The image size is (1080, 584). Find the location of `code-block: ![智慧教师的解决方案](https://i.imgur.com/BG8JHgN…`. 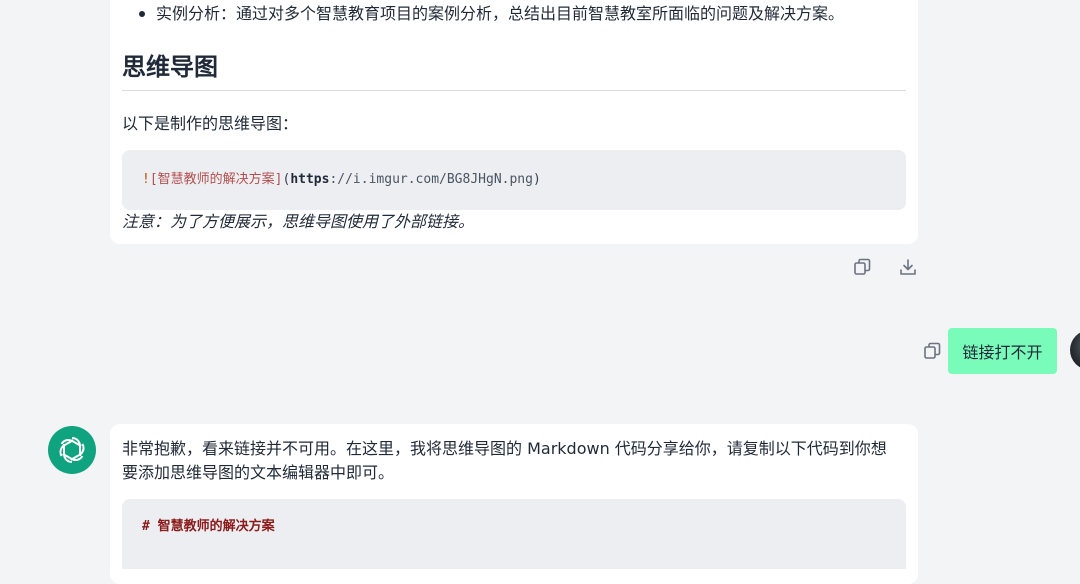

code-block: ![智慧教师的解决方案](https://i.imgur.com/BG8JHgN… is located at coordinates (514, 180).